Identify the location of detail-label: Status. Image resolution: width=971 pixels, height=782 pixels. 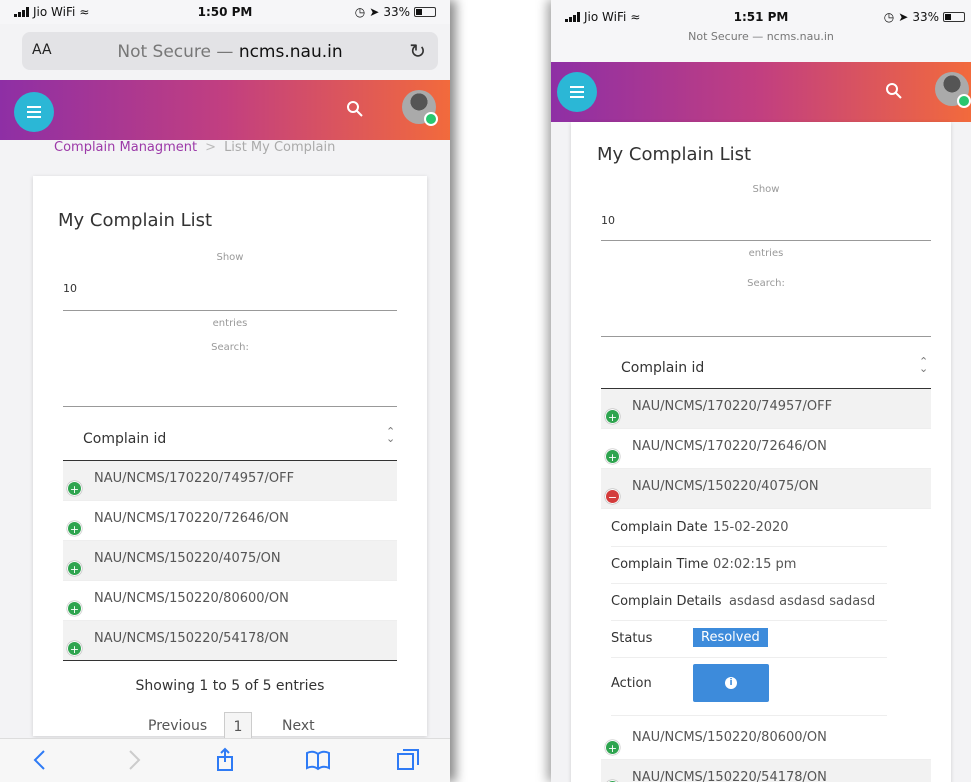
(632, 638).